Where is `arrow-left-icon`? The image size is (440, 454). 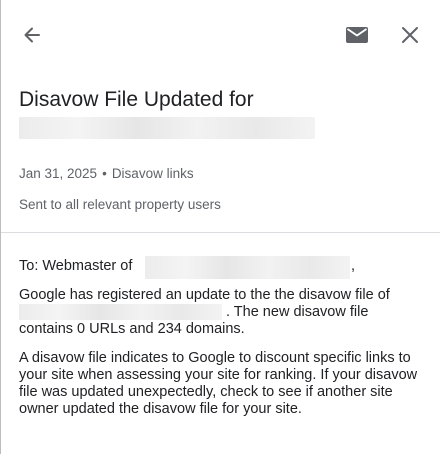 arrow-left-icon is located at coordinates (32, 35).